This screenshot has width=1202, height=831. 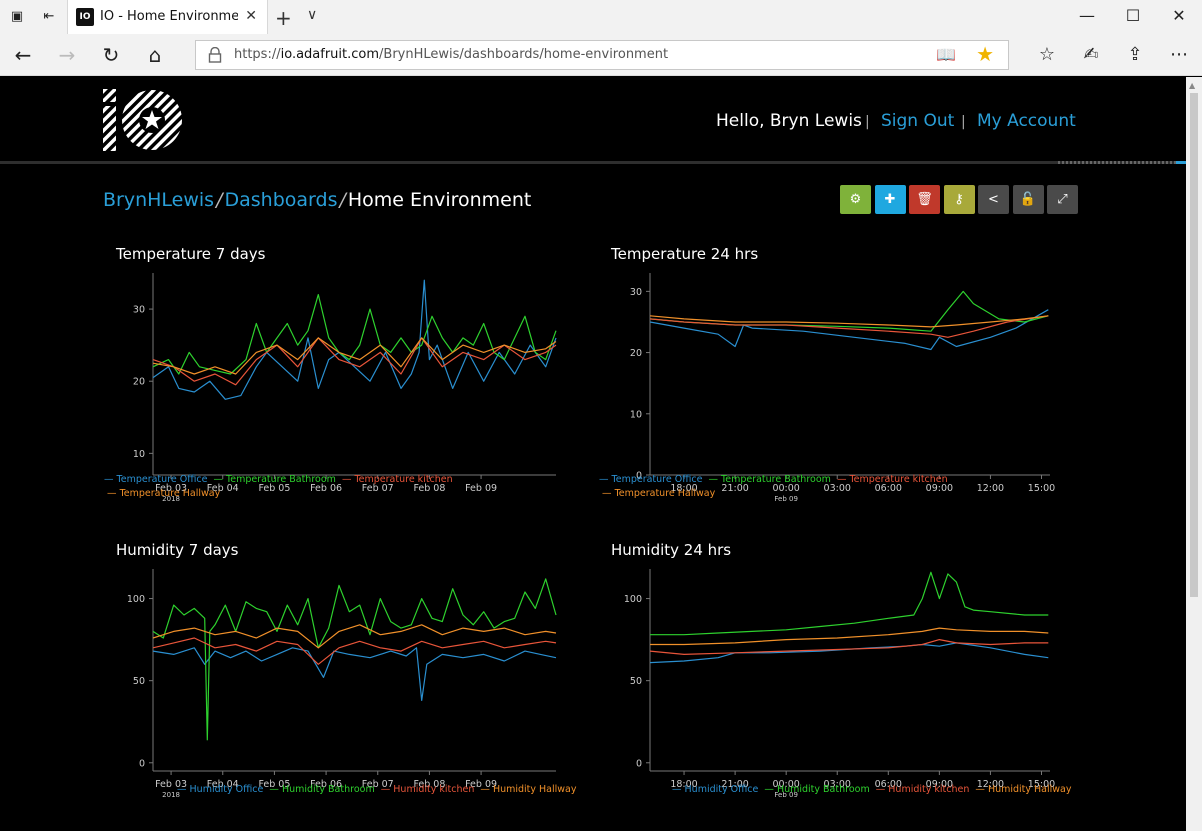 What do you see at coordinates (985, 54) in the screenshot?
I see `favorite-star-icon: ★` at bounding box center [985, 54].